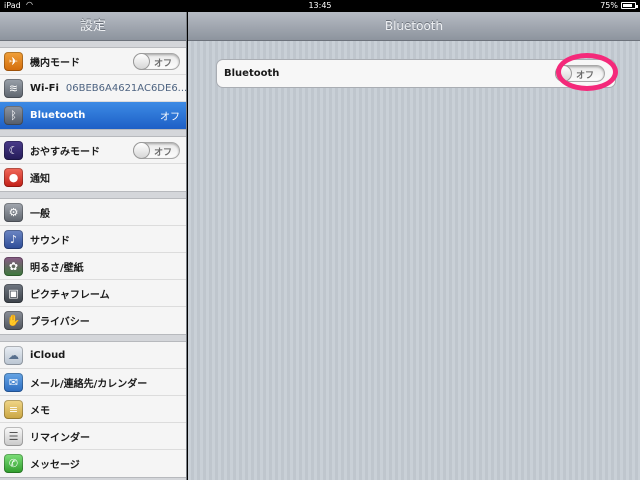 Image resolution: width=640 pixels, height=480 pixels. Describe the element at coordinates (13, 150) in the screenshot. I see `moon-icon: ☾` at that location.